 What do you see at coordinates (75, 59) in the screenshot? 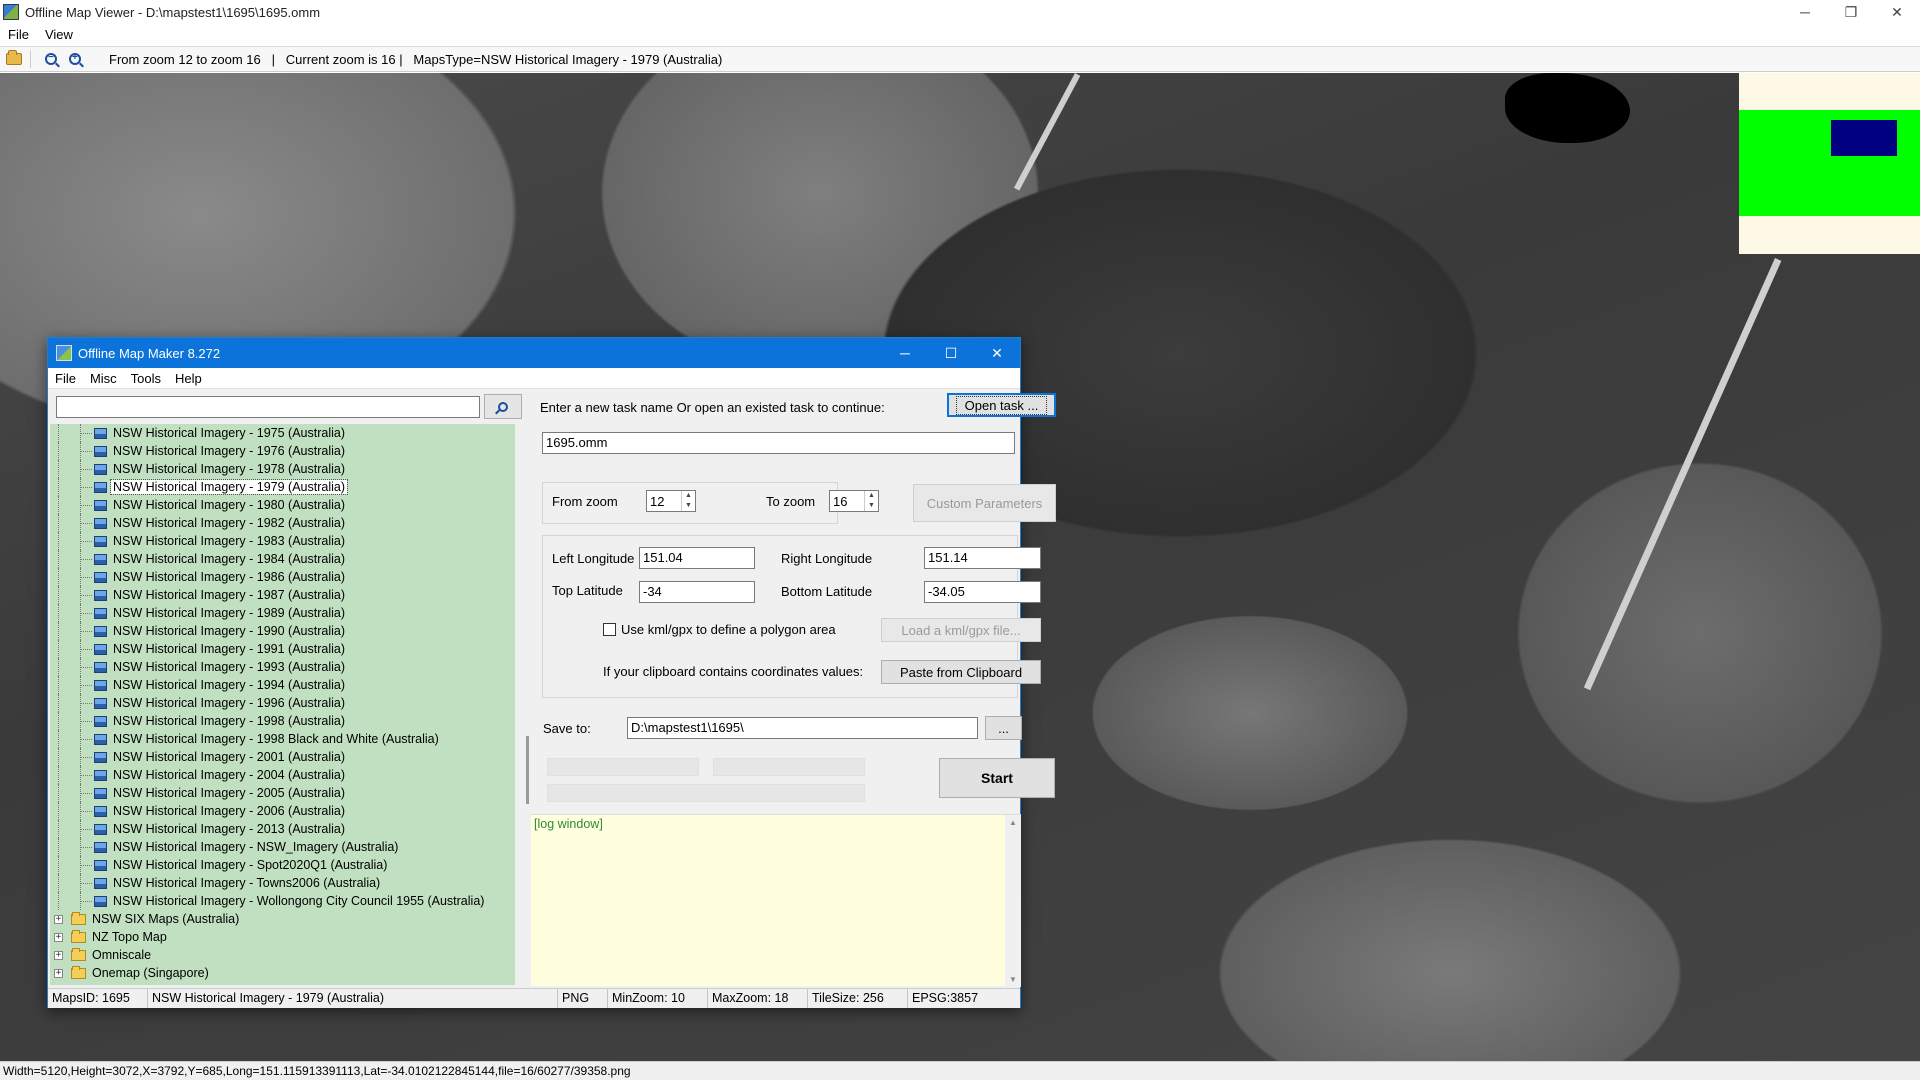
I see `zoom-in-icon: +` at bounding box center [75, 59].